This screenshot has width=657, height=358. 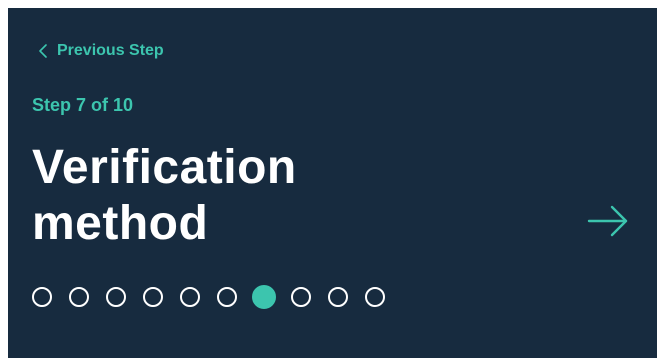 I want to click on step-progress-dots, so click(x=208, y=297).